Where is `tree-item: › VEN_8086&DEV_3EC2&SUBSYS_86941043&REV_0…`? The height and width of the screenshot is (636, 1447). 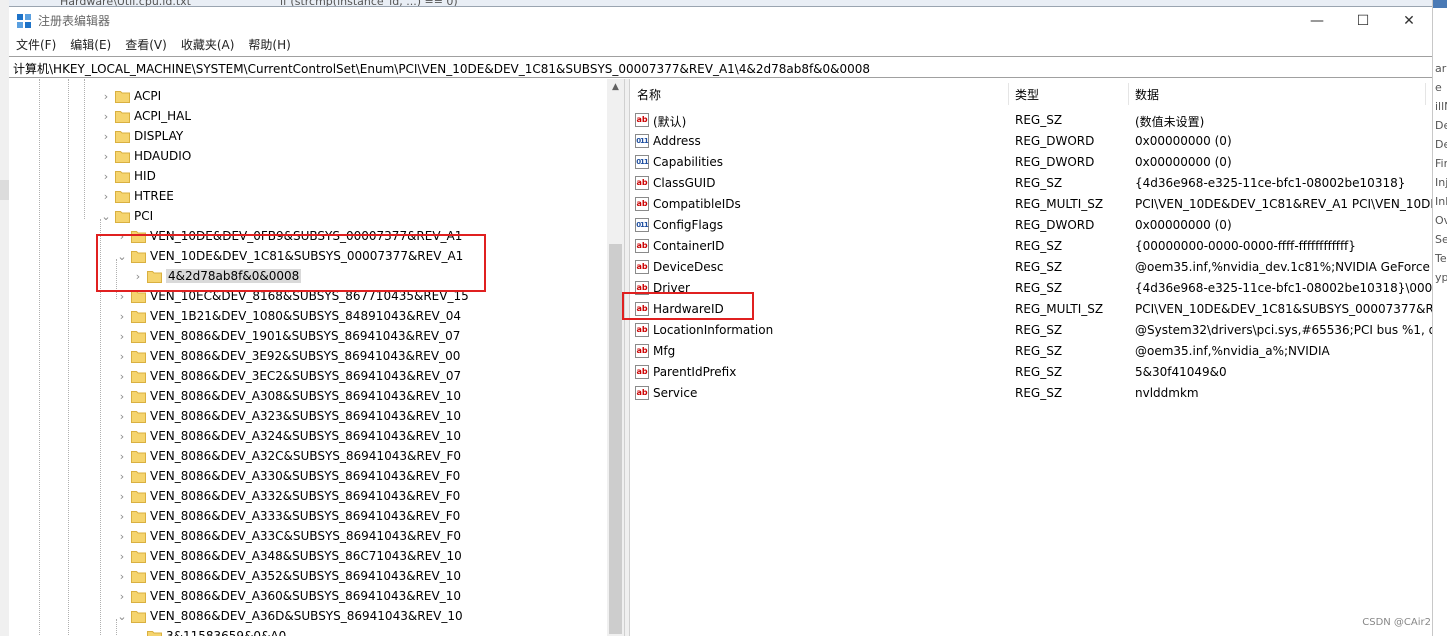
tree-item: › VEN_8086&DEV_3EC2&SUBSYS_86941043&REV_0… is located at coordinates (308, 377).